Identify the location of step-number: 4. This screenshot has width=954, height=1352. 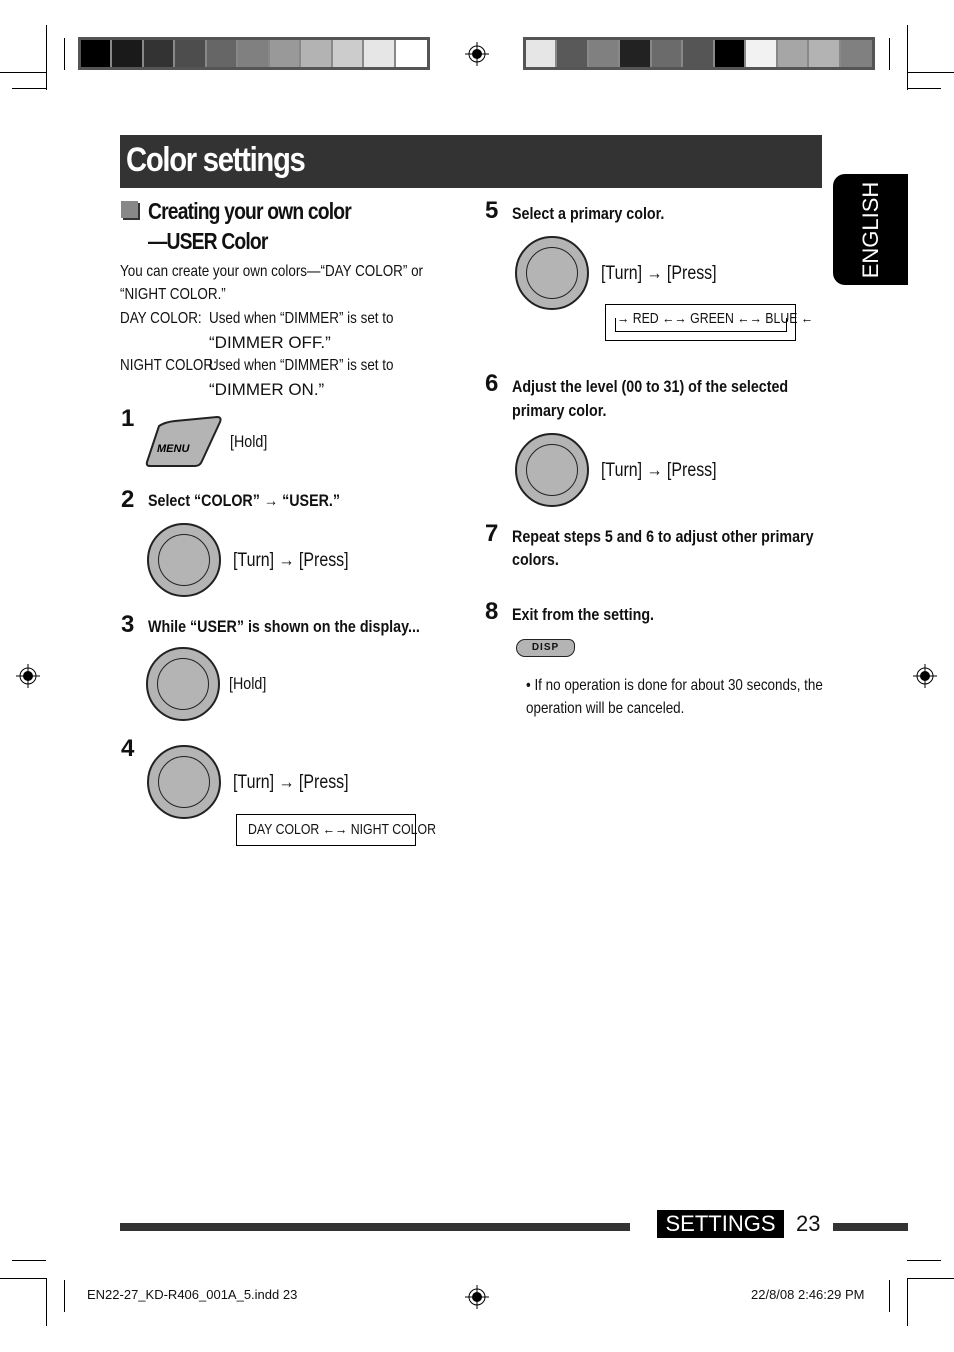
(128, 748).